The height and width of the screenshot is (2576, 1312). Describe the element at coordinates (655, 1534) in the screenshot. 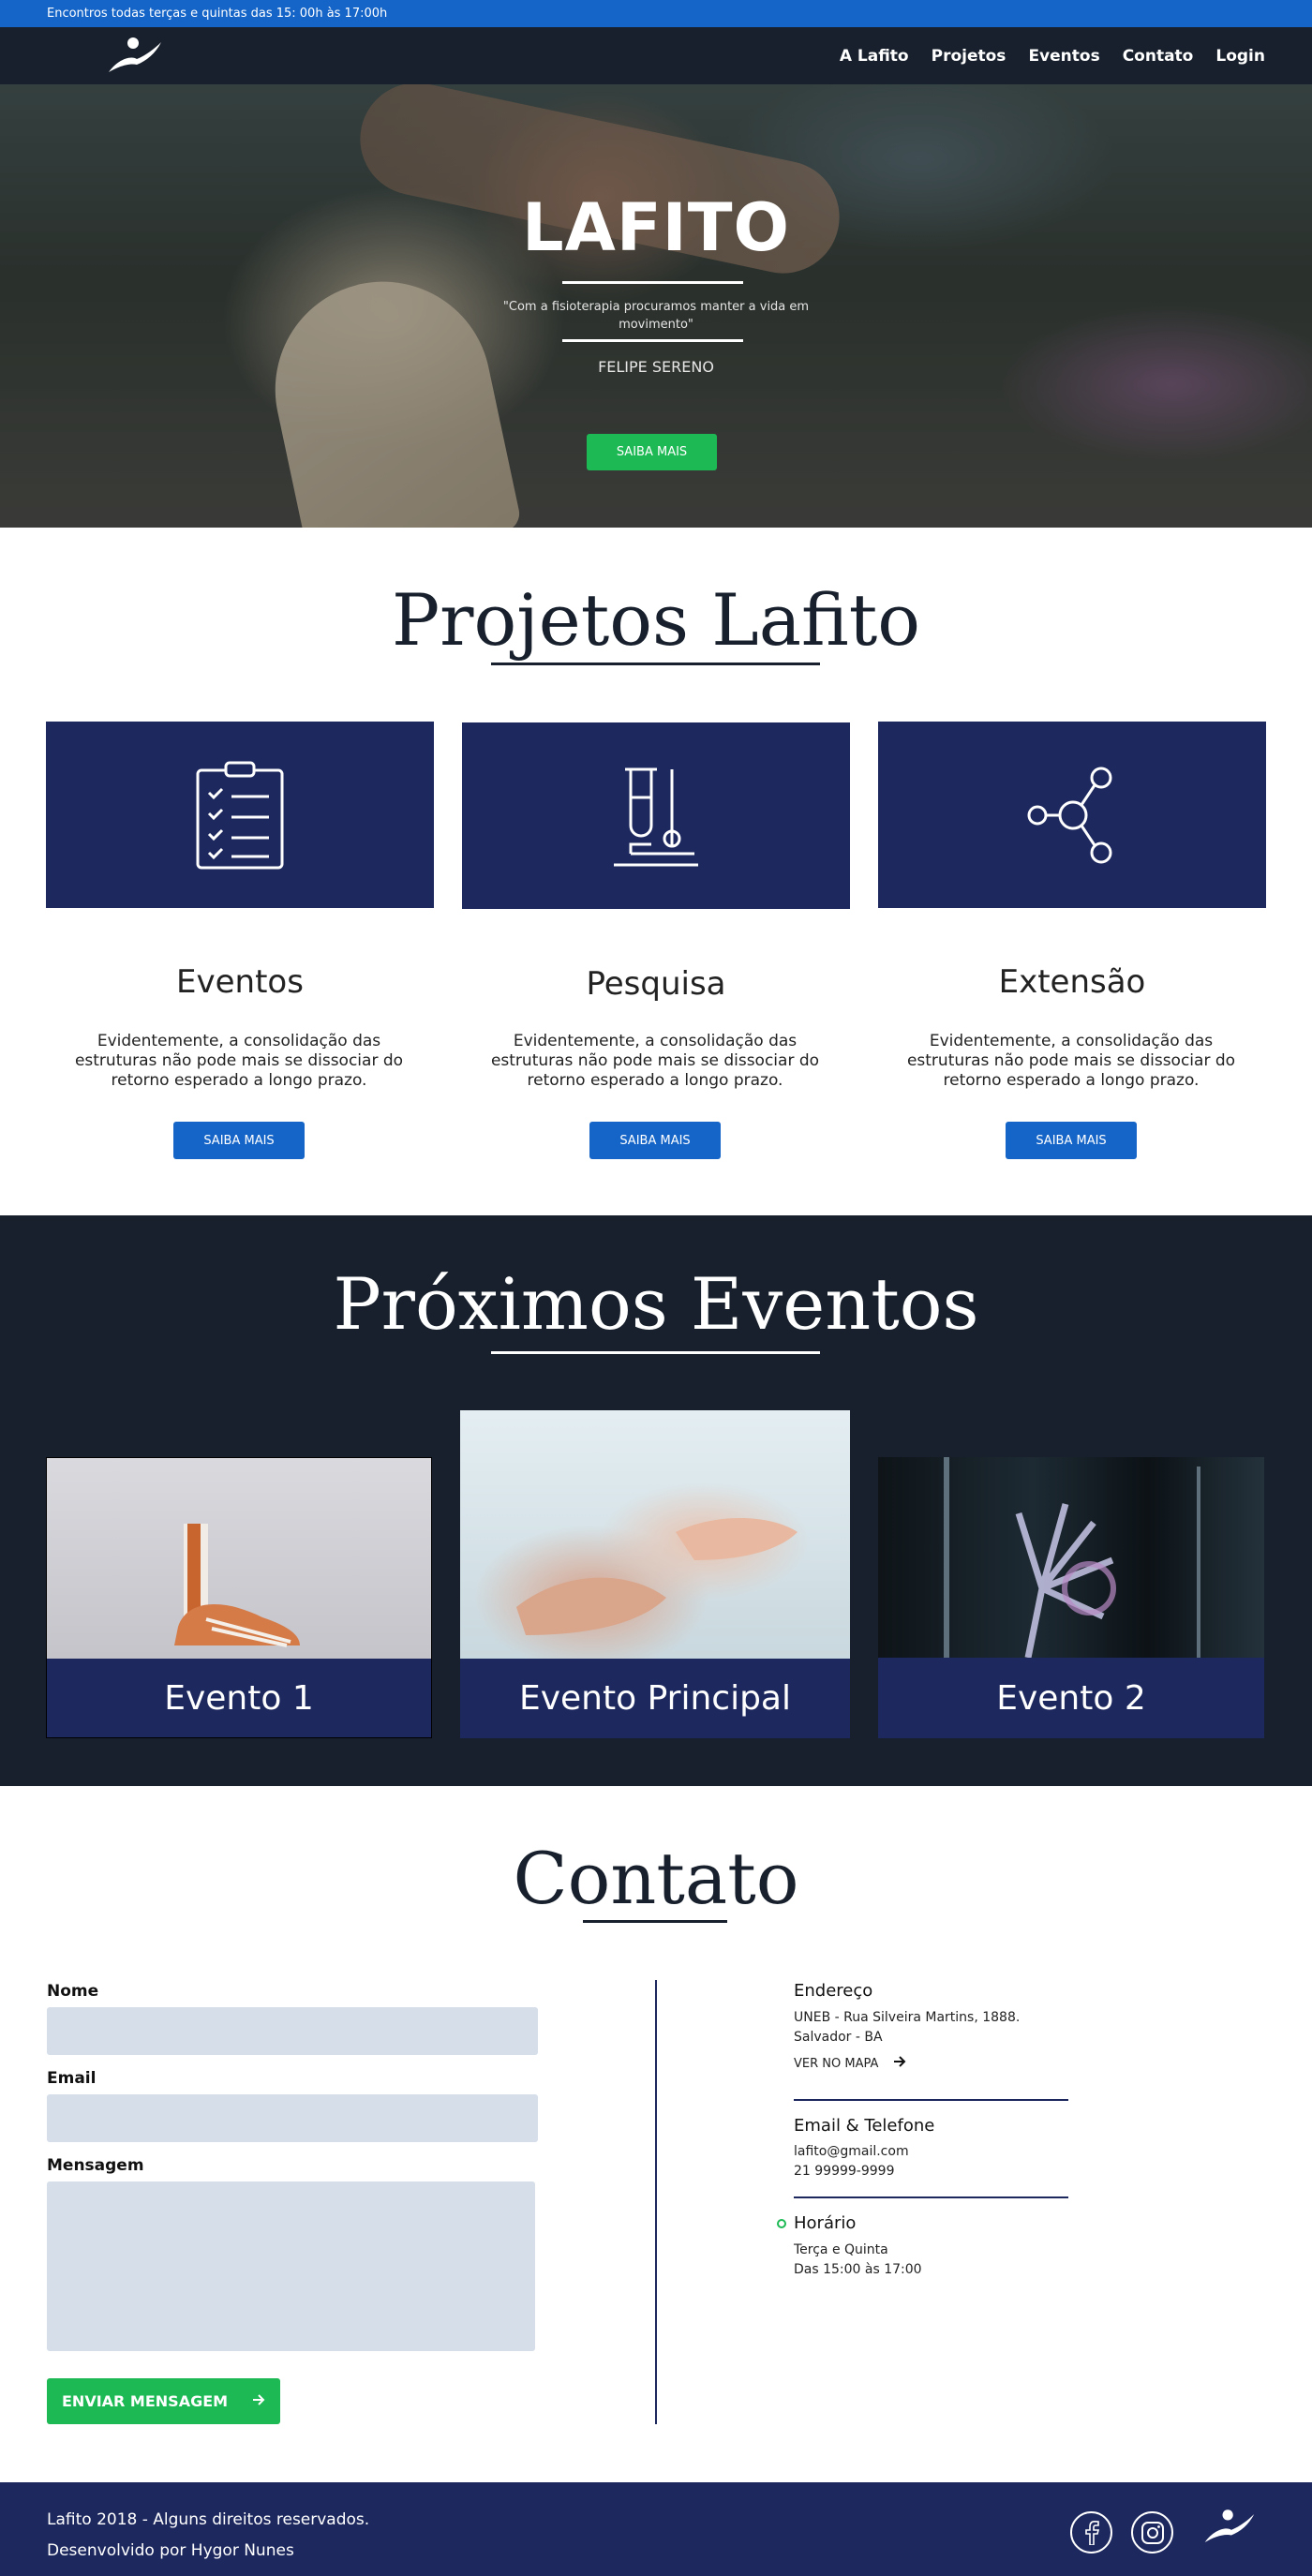

I see `back-massage-photo` at that location.